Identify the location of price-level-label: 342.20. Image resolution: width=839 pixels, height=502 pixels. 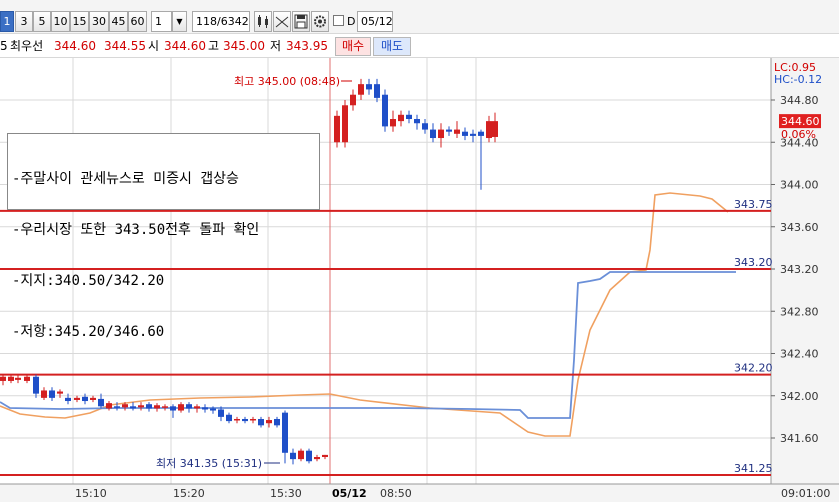
(753, 368).